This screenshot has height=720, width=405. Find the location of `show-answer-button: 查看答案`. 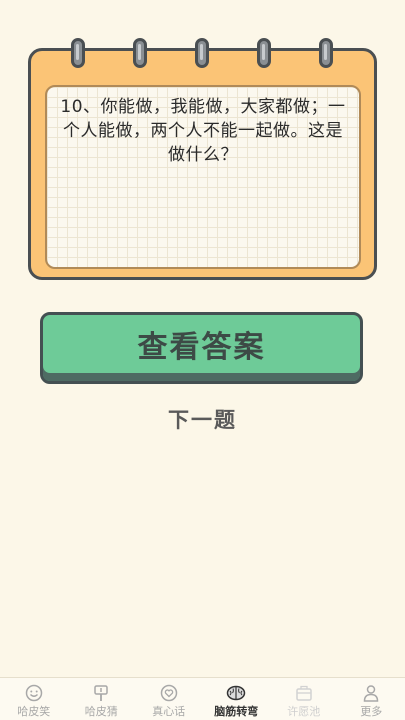

show-answer-button: 查看答案 is located at coordinates (201, 348).